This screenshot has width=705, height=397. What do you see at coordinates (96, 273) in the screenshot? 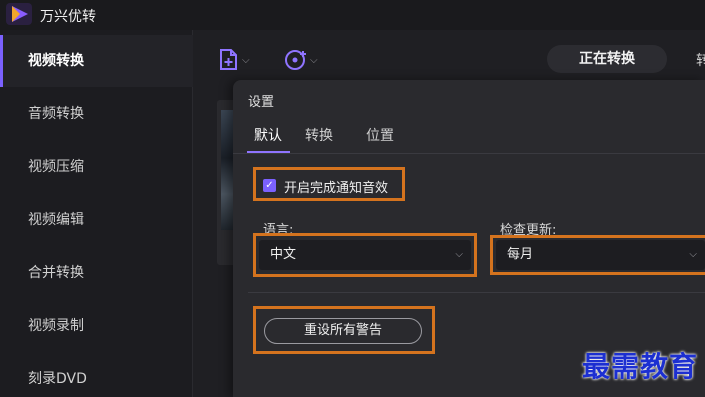
I see `sidebar-item-merge: 合并转换` at bounding box center [96, 273].